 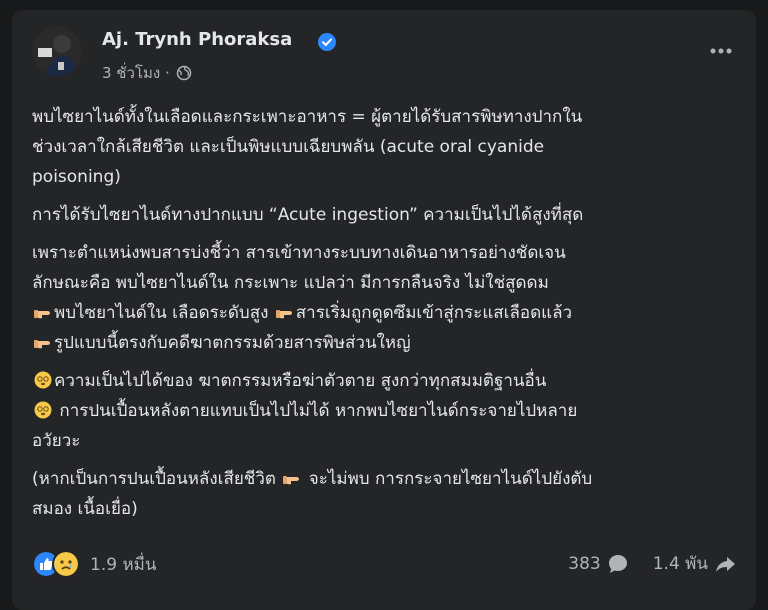 What do you see at coordinates (617, 563) in the screenshot?
I see `comment-icon` at bounding box center [617, 563].